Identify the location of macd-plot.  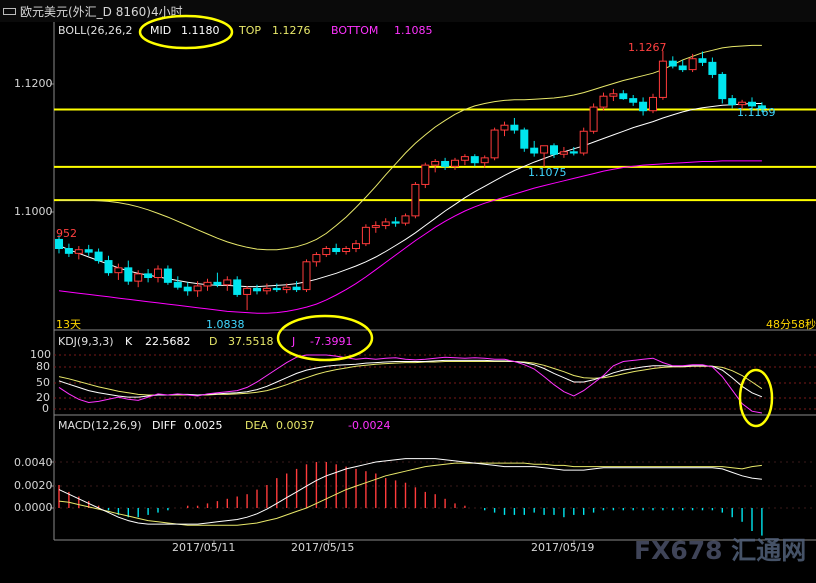
(410, 497).